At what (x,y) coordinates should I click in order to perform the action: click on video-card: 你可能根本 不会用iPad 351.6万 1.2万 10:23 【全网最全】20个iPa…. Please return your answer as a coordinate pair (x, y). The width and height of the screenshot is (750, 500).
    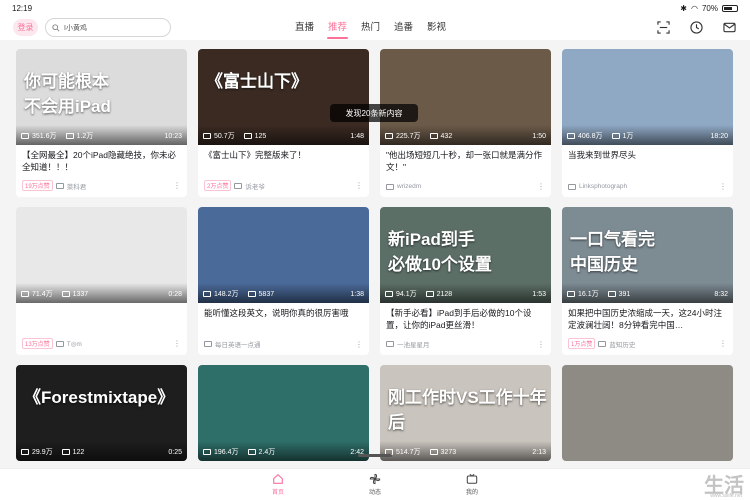
    Looking at the image, I should click on (101, 123).